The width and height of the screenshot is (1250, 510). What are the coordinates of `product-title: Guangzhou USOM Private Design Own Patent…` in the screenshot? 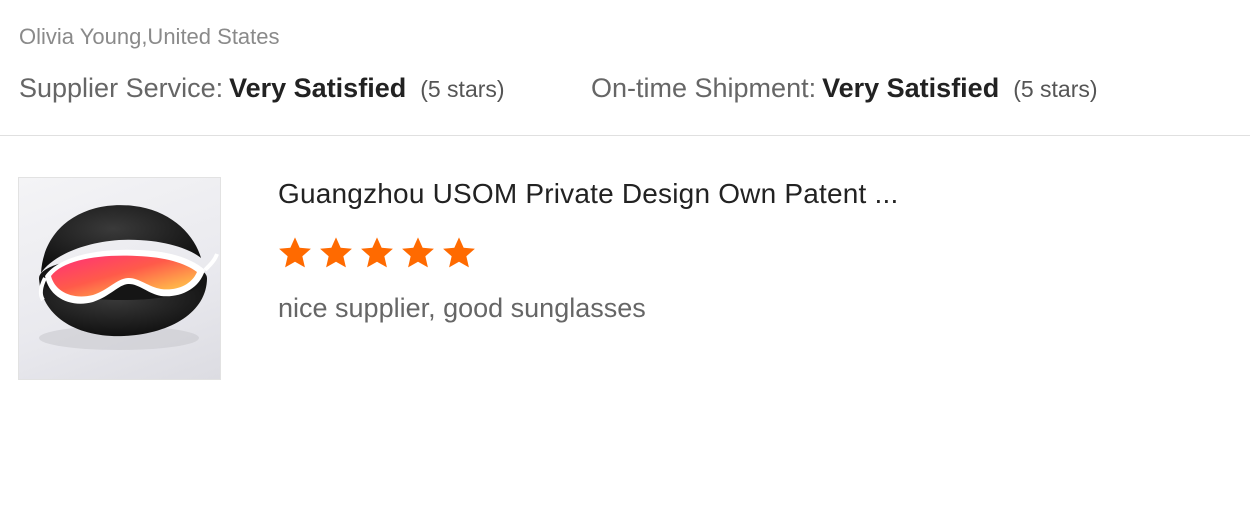 It's located at (588, 194).